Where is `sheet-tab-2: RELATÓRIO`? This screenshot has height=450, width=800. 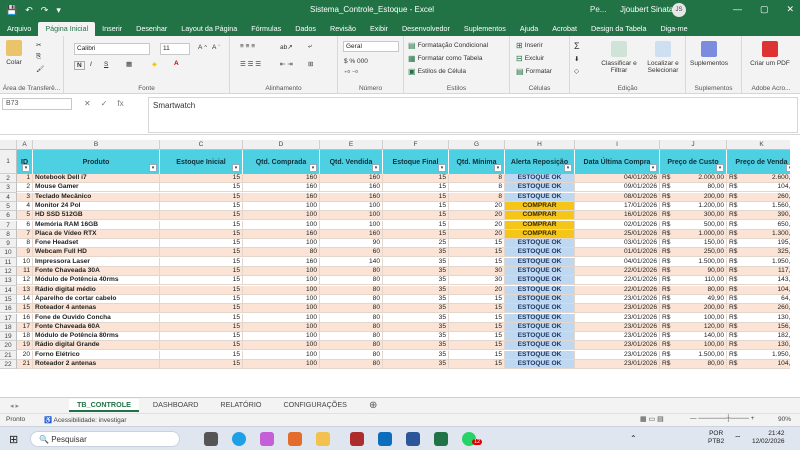 sheet-tab-2: RELATÓRIO is located at coordinates (240, 405).